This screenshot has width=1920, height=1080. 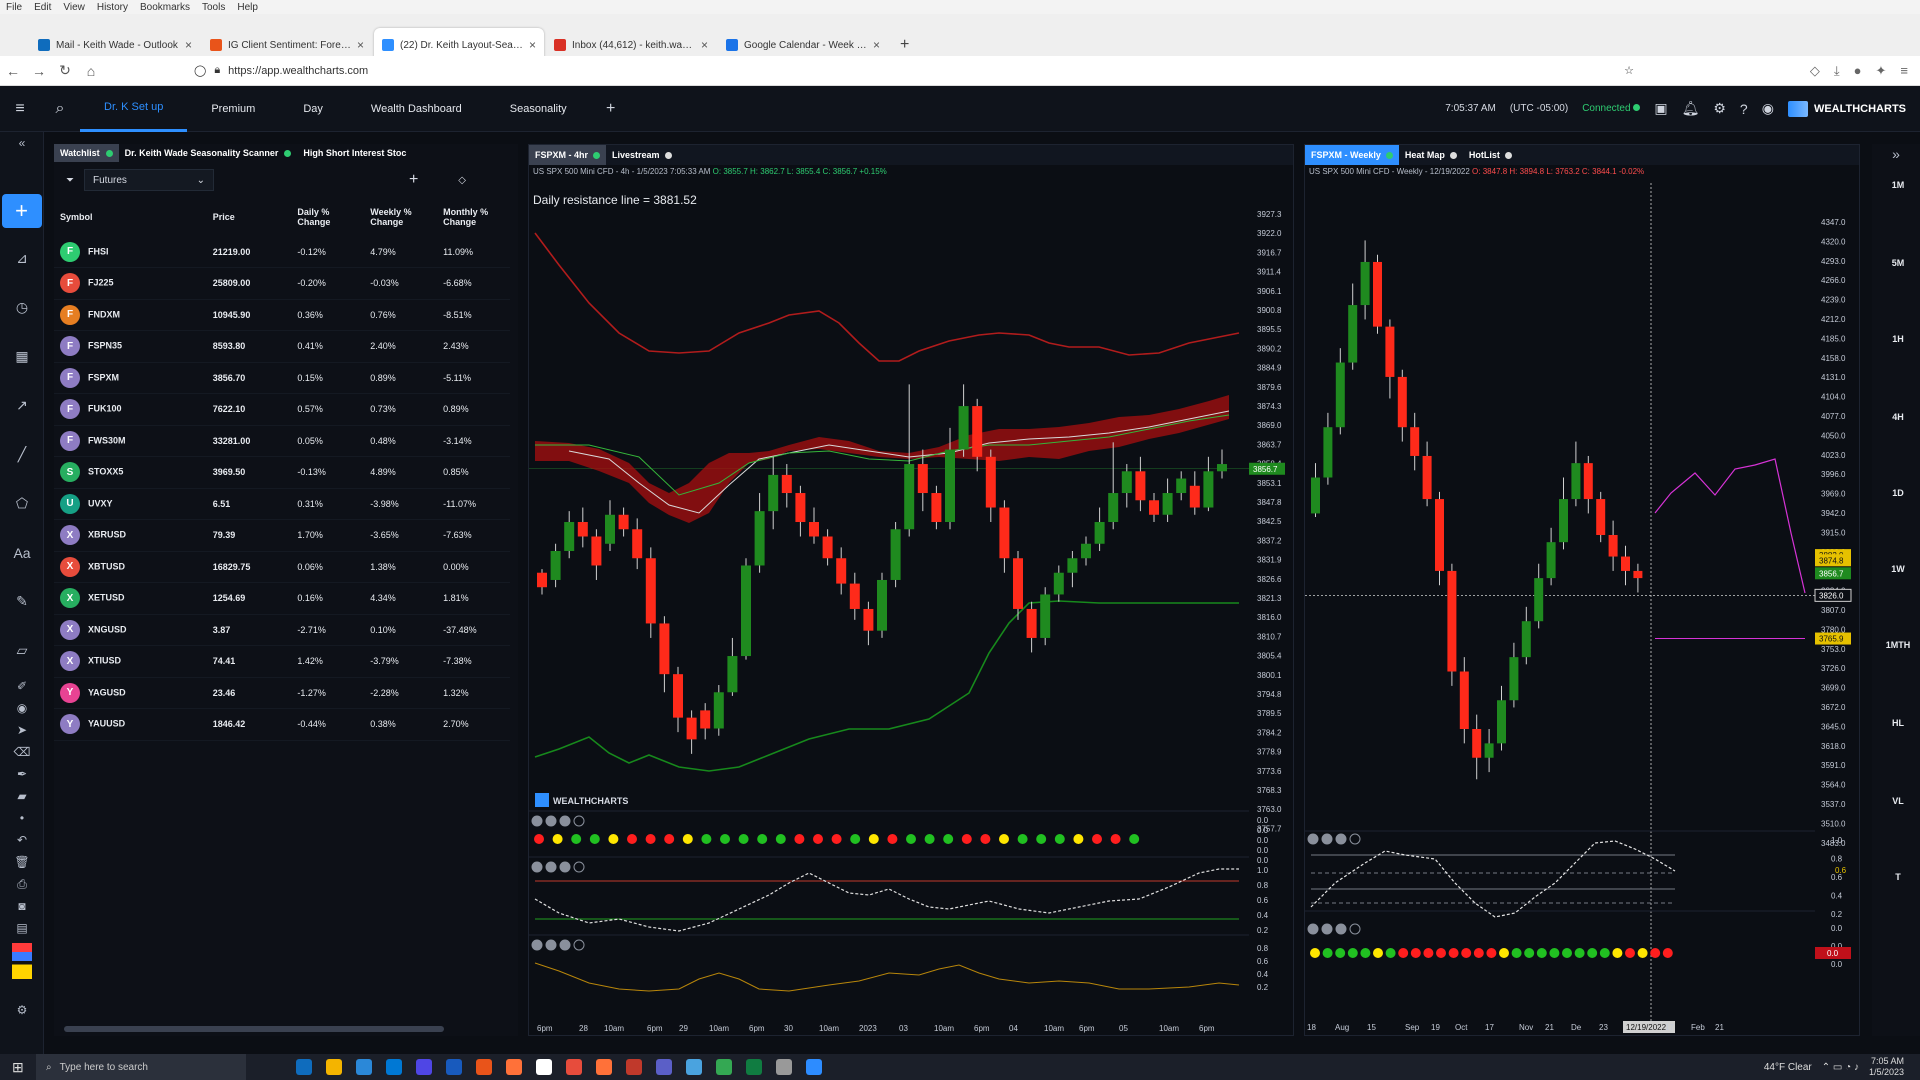 What do you see at coordinates (22, 928) in the screenshot?
I see `clipboard-icon: ▤` at bounding box center [22, 928].